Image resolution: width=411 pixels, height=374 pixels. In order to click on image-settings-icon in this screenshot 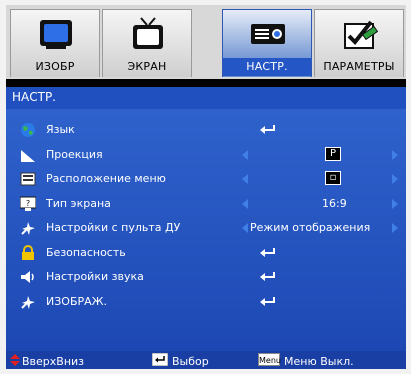, I will do `click(28, 302)`.